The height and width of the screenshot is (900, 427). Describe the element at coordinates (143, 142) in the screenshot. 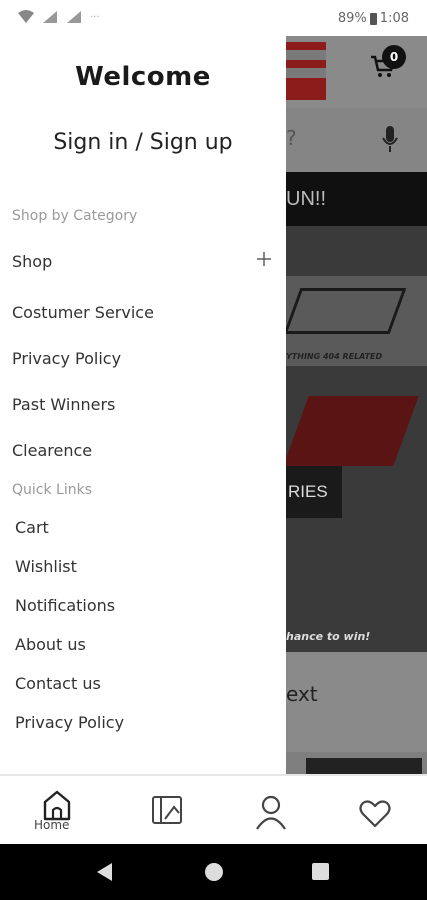

I see `signin-signup-link: Sign in / Sign up` at that location.